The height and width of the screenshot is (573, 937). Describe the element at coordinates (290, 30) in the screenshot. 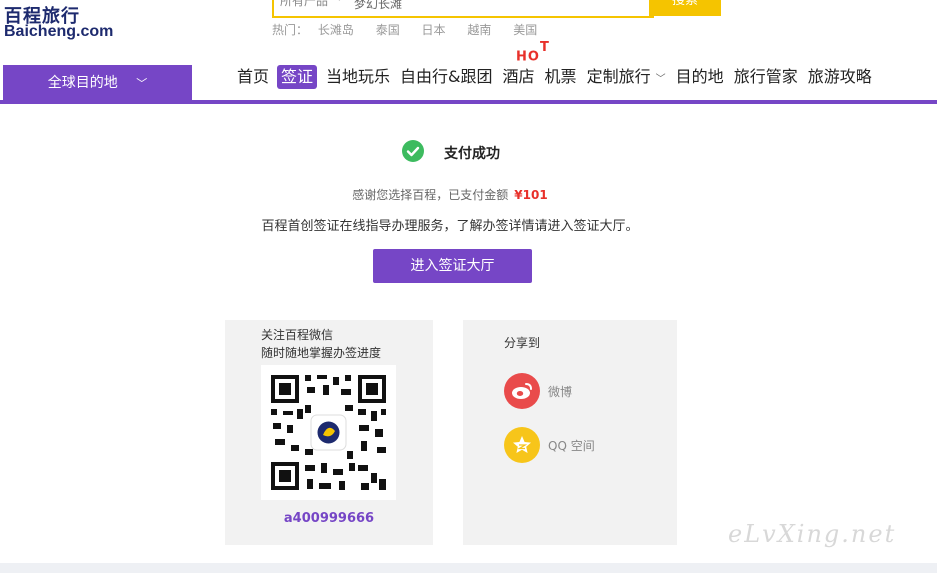

I see `hot-label: 热门：` at that location.